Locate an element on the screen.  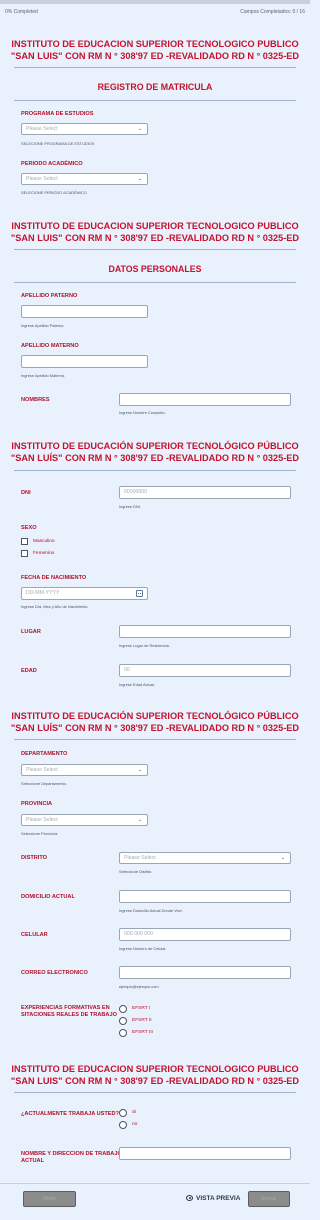
departamento-label: DEPARTAMENTO is located at coordinates (44, 754).